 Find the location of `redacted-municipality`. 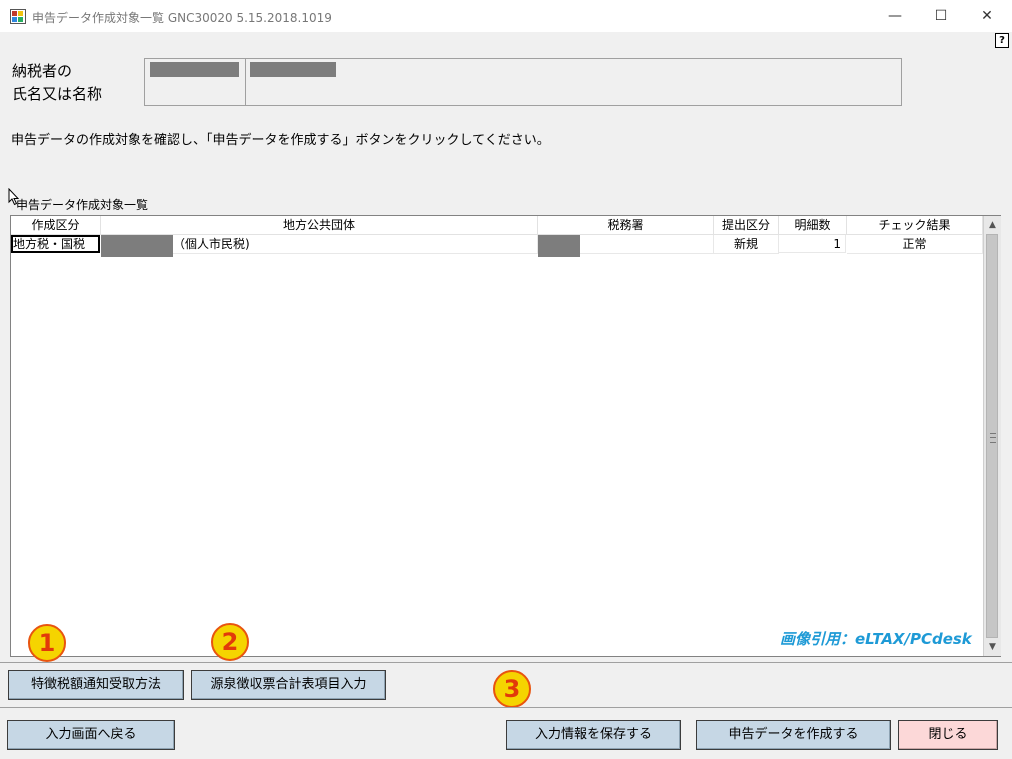

redacted-municipality is located at coordinates (137, 246).